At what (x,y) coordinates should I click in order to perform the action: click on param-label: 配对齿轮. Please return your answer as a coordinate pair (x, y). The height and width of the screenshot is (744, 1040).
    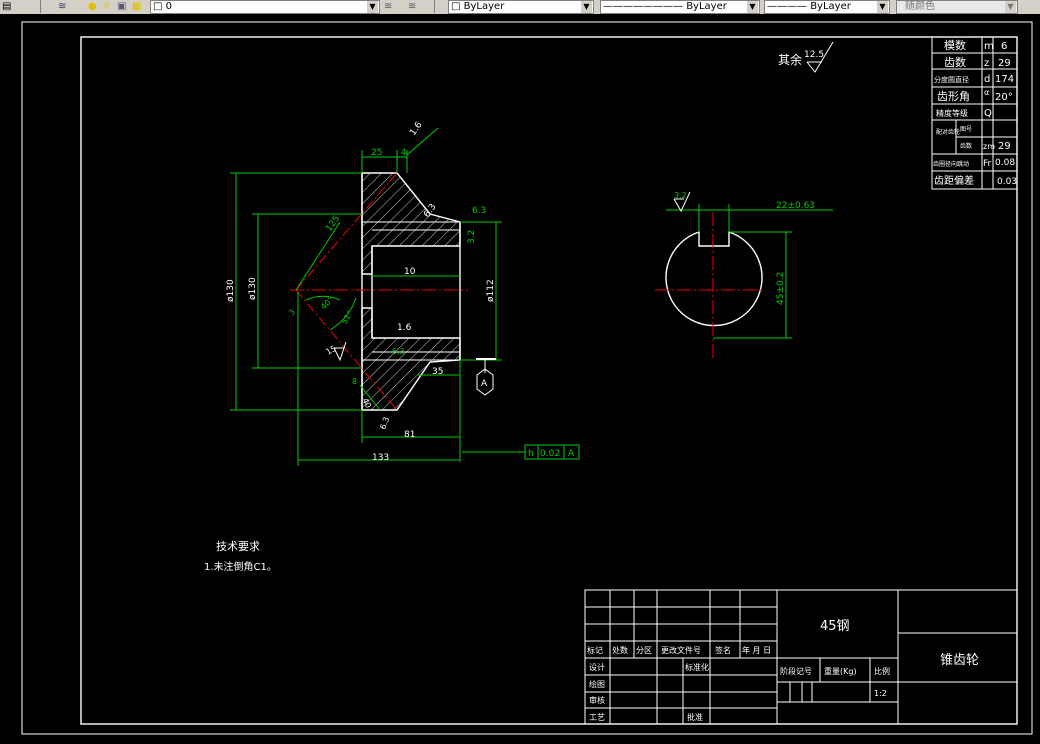
    Looking at the image, I should click on (948, 132).